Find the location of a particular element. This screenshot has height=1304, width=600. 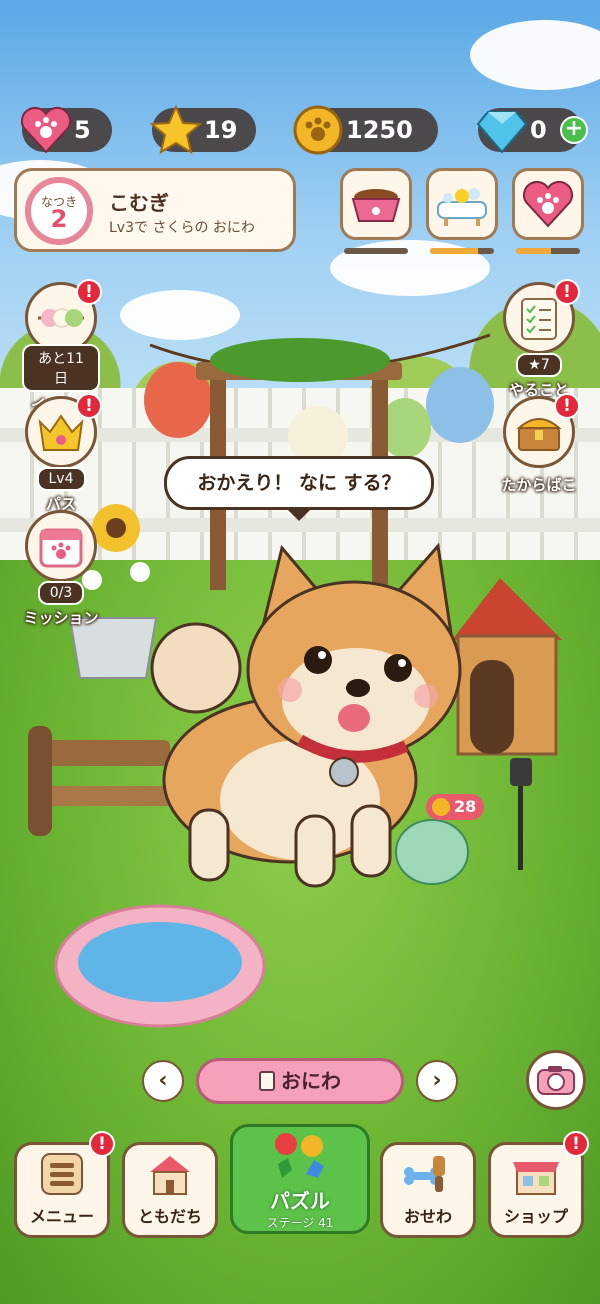

checklist-icon is located at coordinates (539, 319).